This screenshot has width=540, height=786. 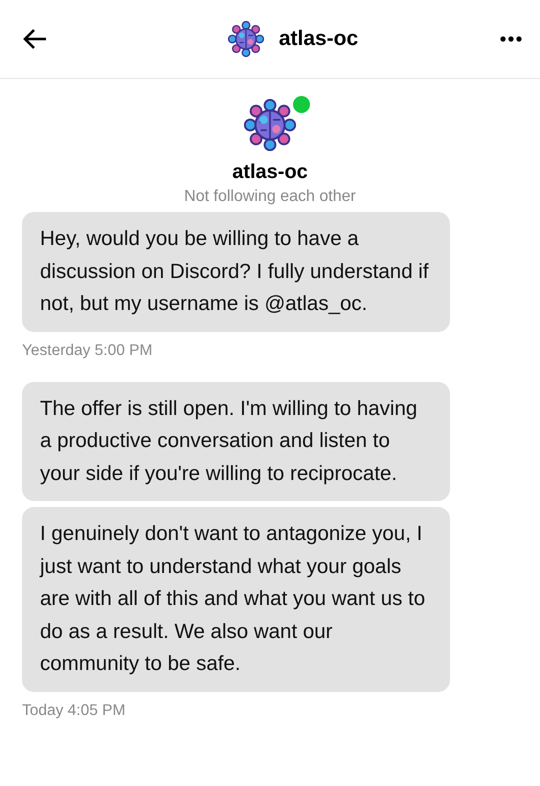 I want to click on more-icon, so click(x=511, y=39).